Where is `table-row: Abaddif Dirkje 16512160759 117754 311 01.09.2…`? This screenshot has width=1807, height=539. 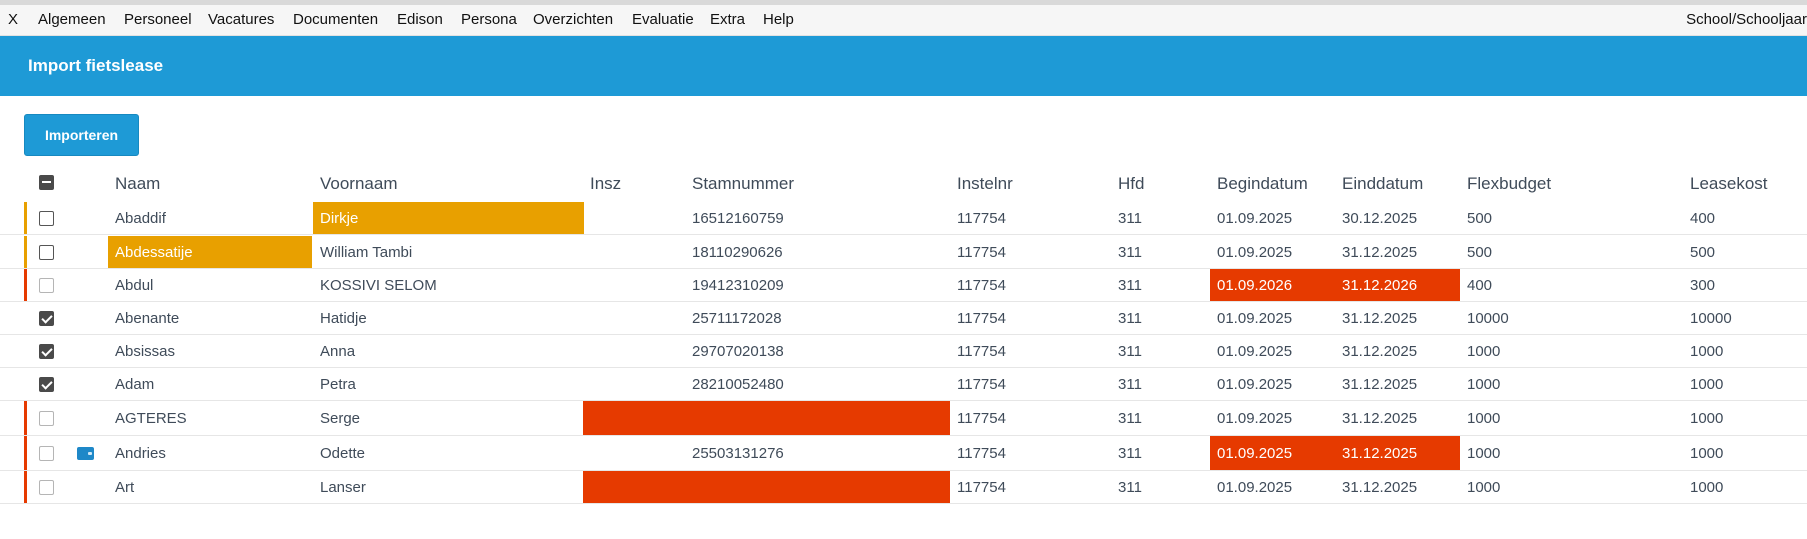 table-row: Abaddif Dirkje 16512160759 117754 311 01.09.2… is located at coordinates (903, 218).